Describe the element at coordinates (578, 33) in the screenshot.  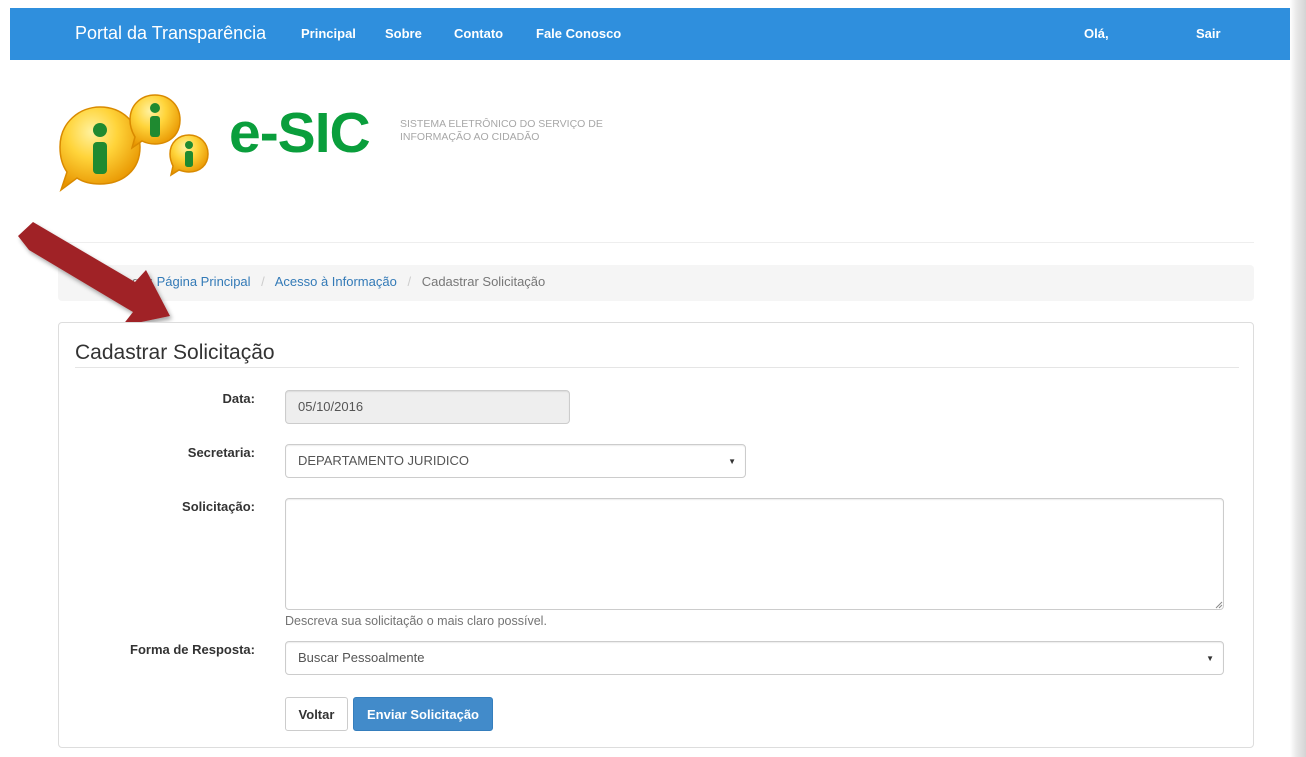
I see `nav-link-fale-conosco: Fale Conosco` at that location.